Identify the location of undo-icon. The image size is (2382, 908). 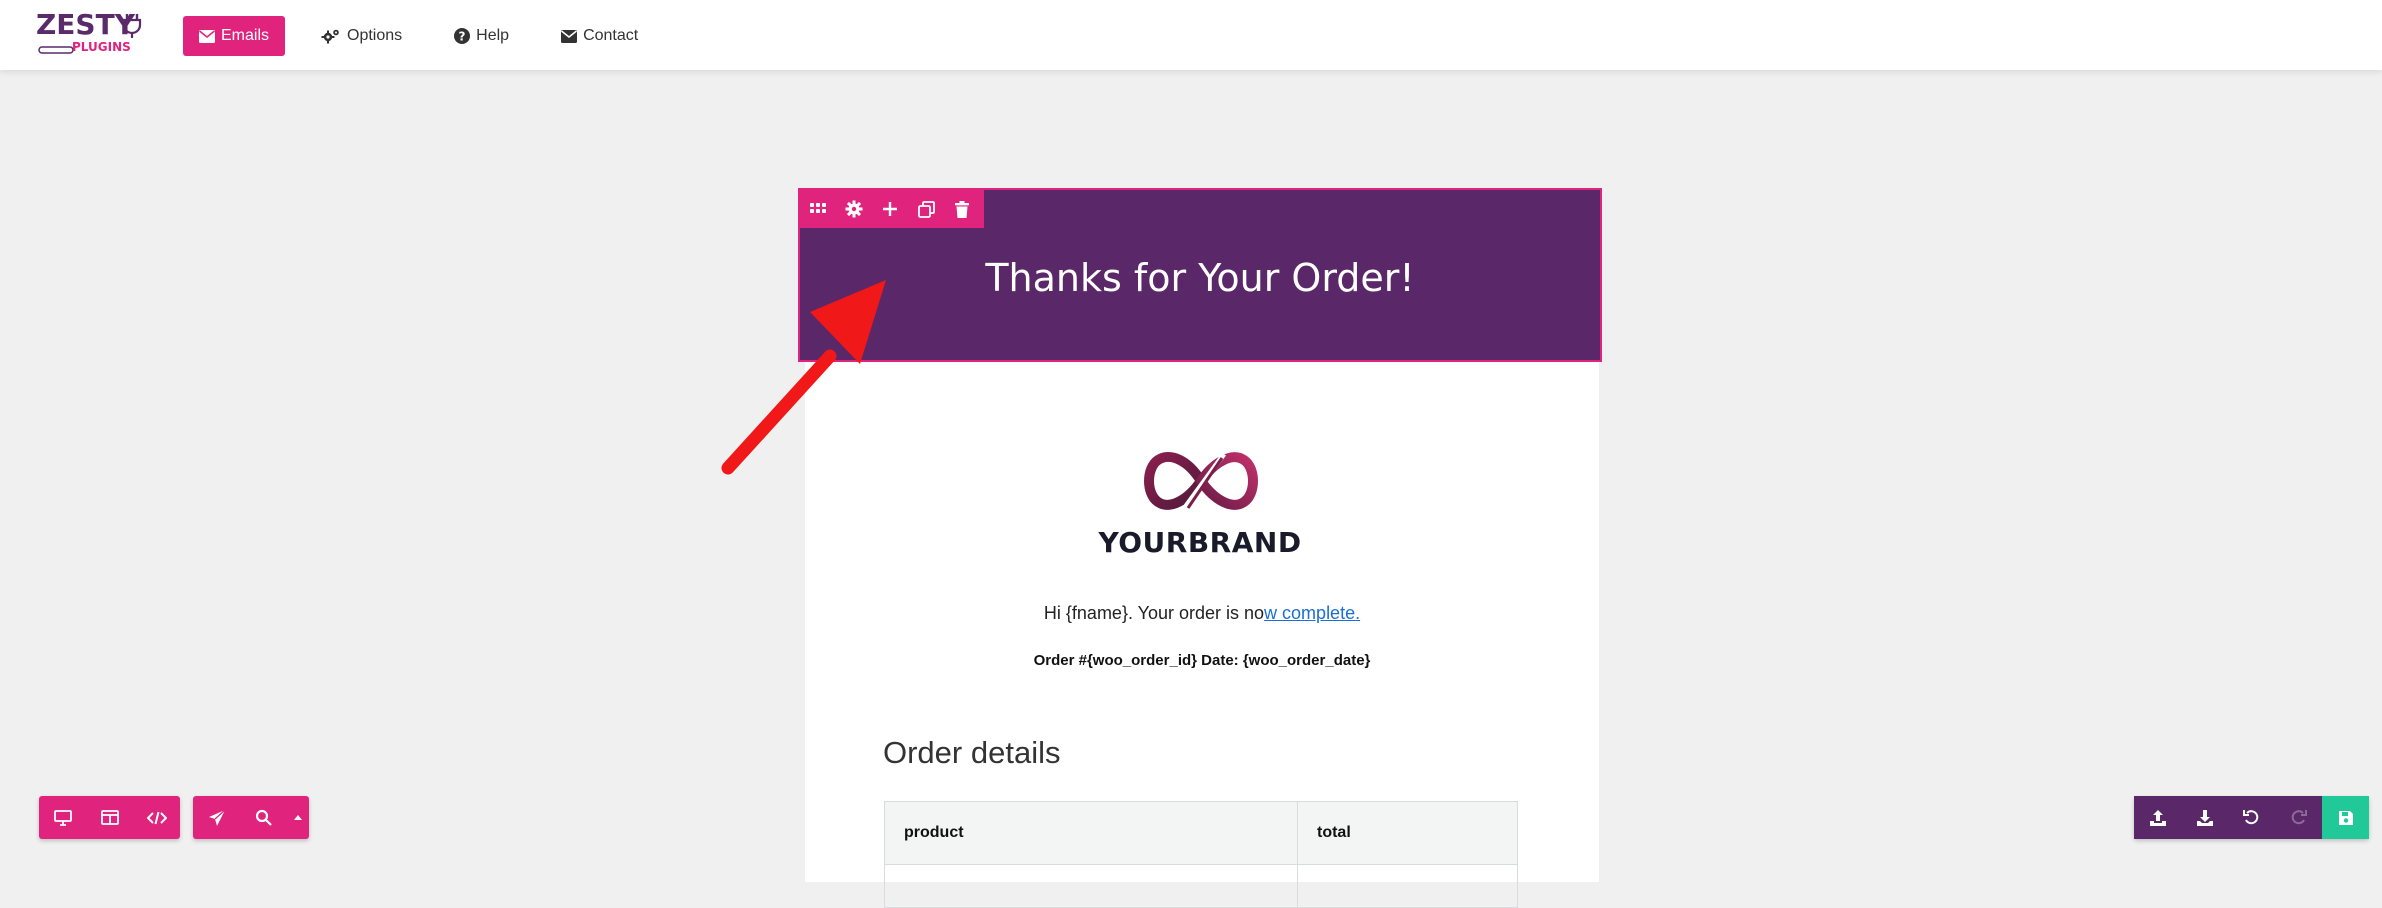
(2251, 817).